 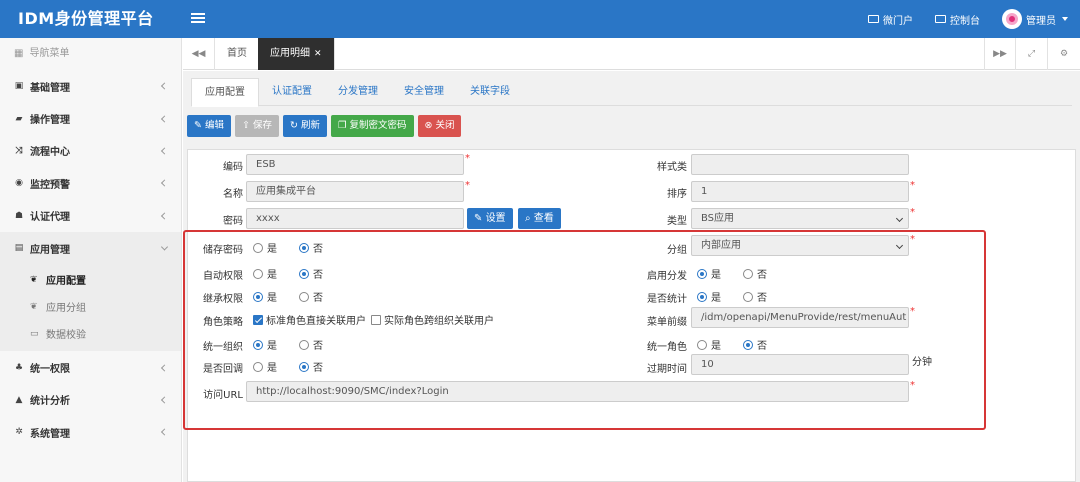 I want to click on statistics-yes: 是, so click(x=709, y=296).